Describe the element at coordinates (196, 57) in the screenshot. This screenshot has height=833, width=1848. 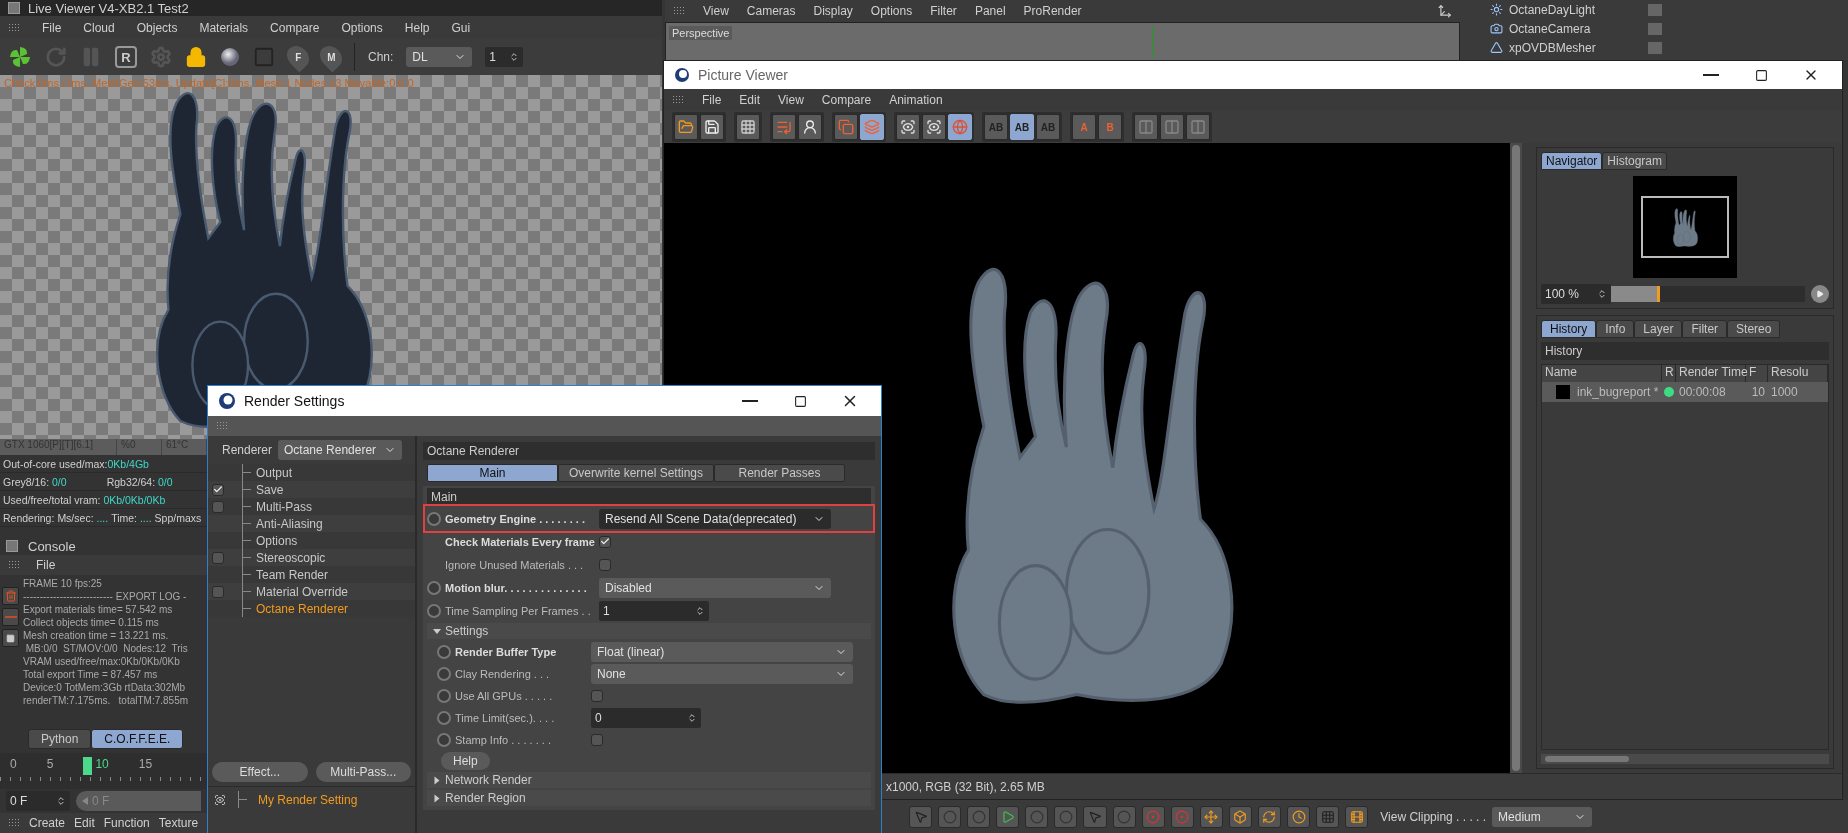
I see `lock-icon` at that location.